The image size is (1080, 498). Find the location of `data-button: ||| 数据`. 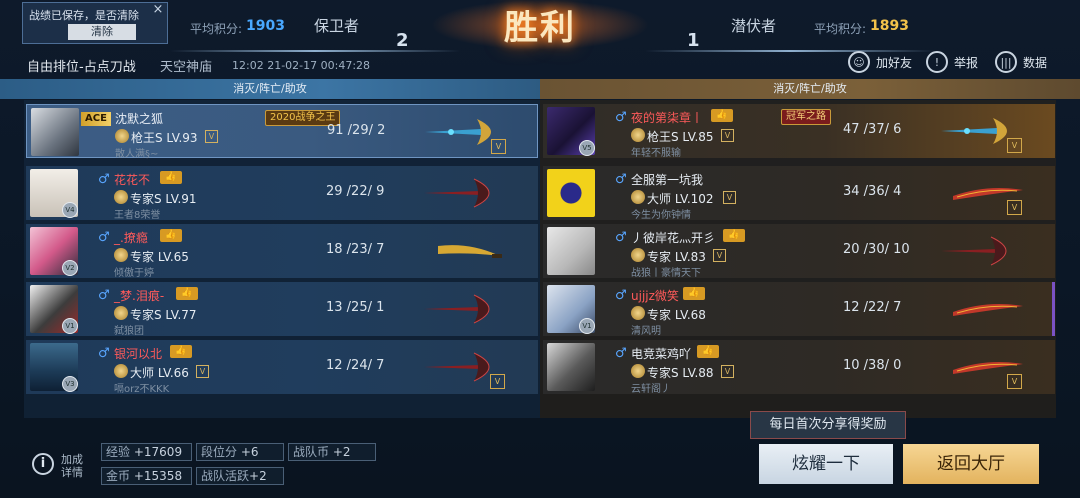

data-button: ||| 数据 is located at coordinates (1021, 62).